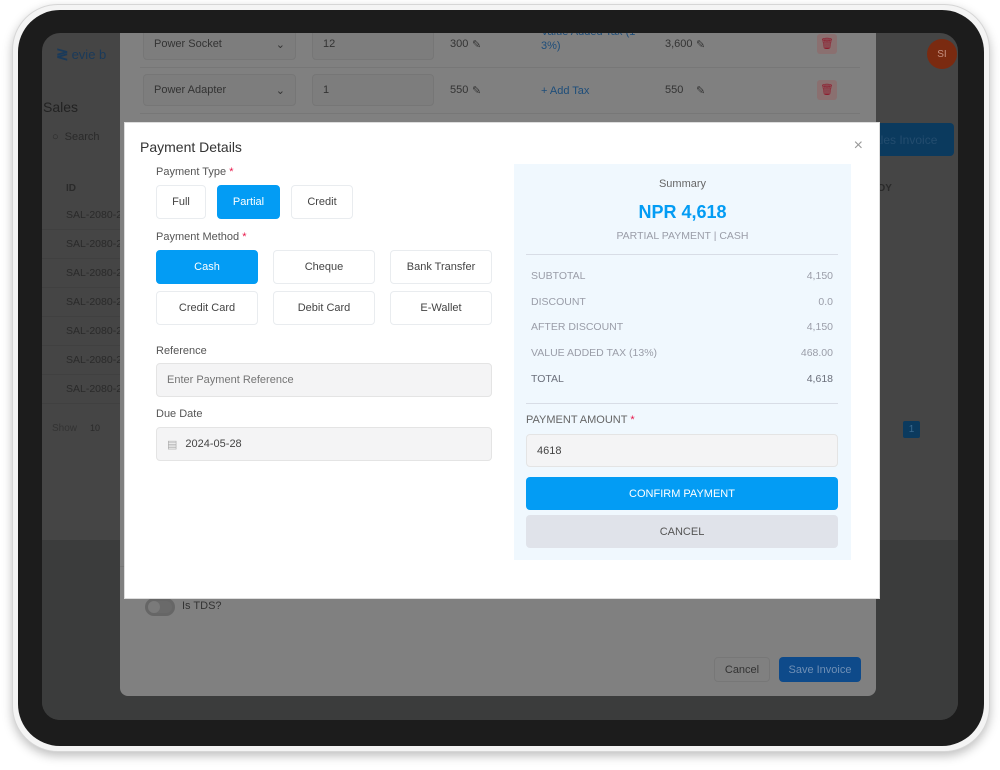 The width and height of the screenshot is (1000, 770). Describe the element at coordinates (682, 302) in the screenshot. I see `summary-row: DISCOUNT 0.0` at that location.